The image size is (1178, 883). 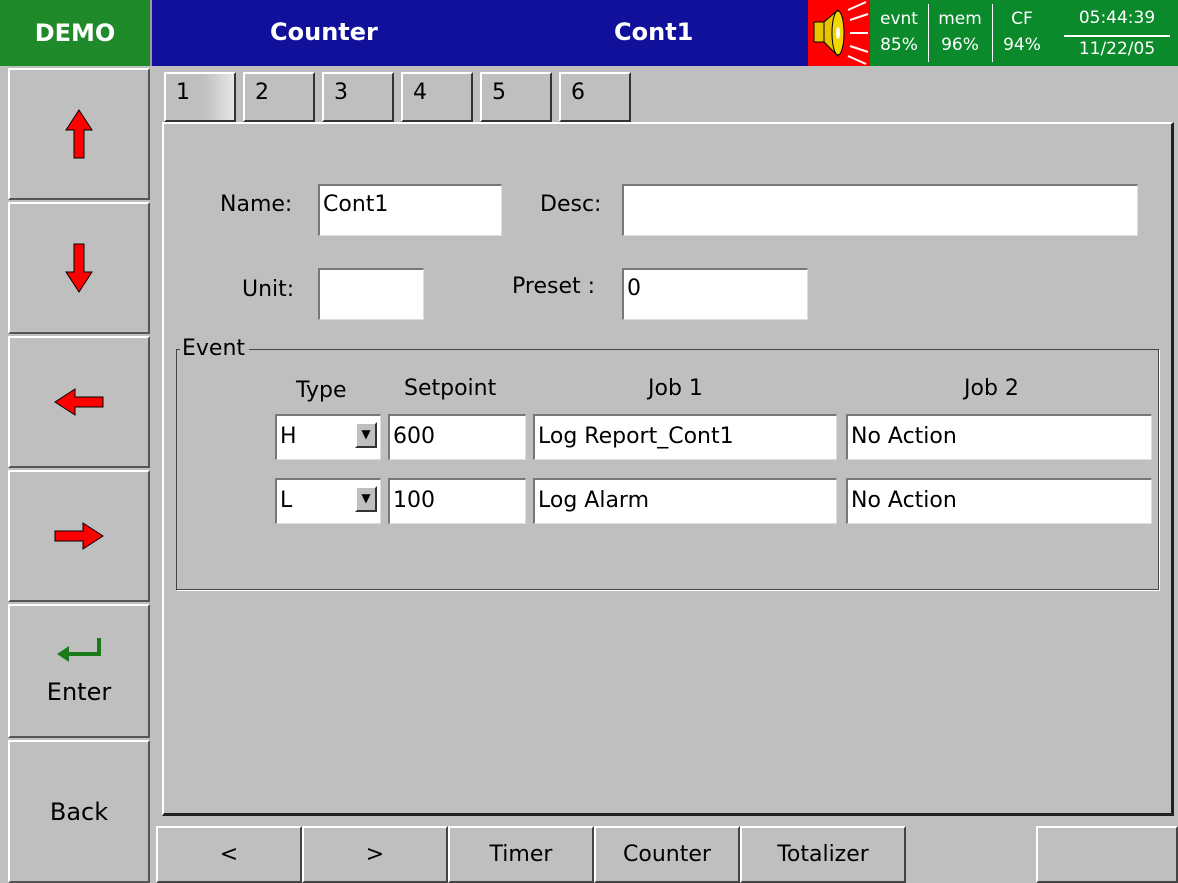 I want to click on job1-field: Log Report_Cont1, so click(x=685, y=437).